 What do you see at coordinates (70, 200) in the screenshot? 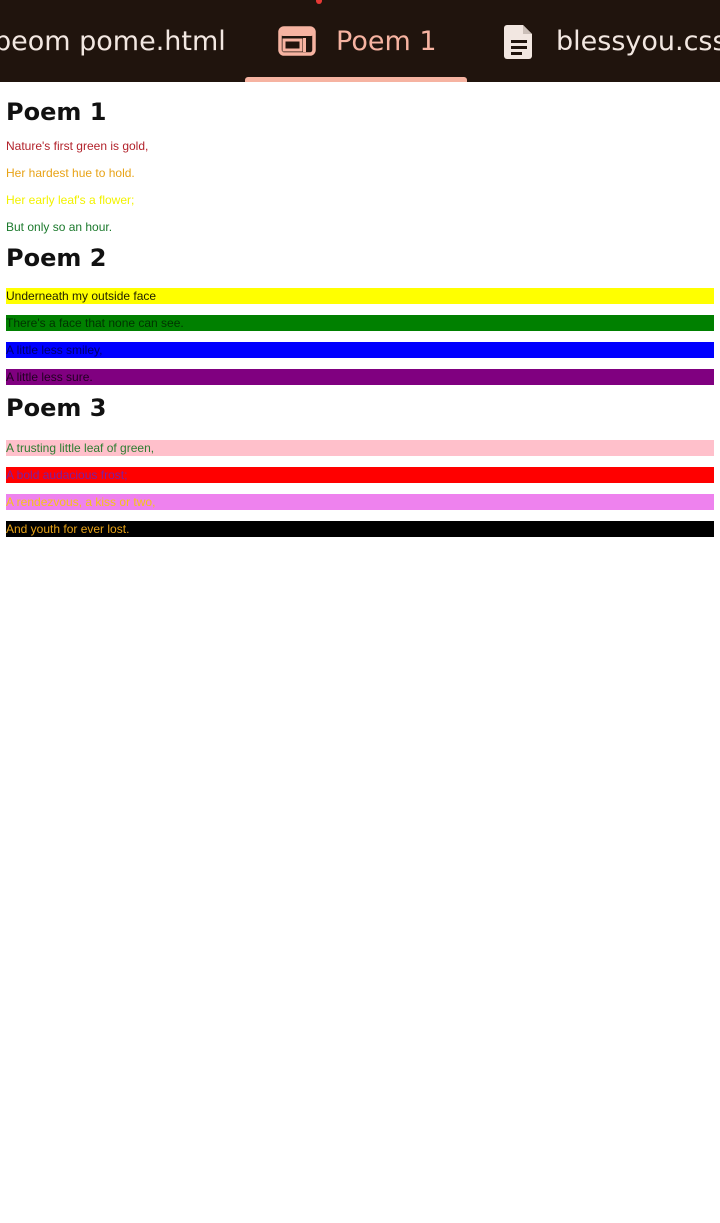
I see `poem-line: Her early leaf's a flower;` at bounding box center [70, 200].